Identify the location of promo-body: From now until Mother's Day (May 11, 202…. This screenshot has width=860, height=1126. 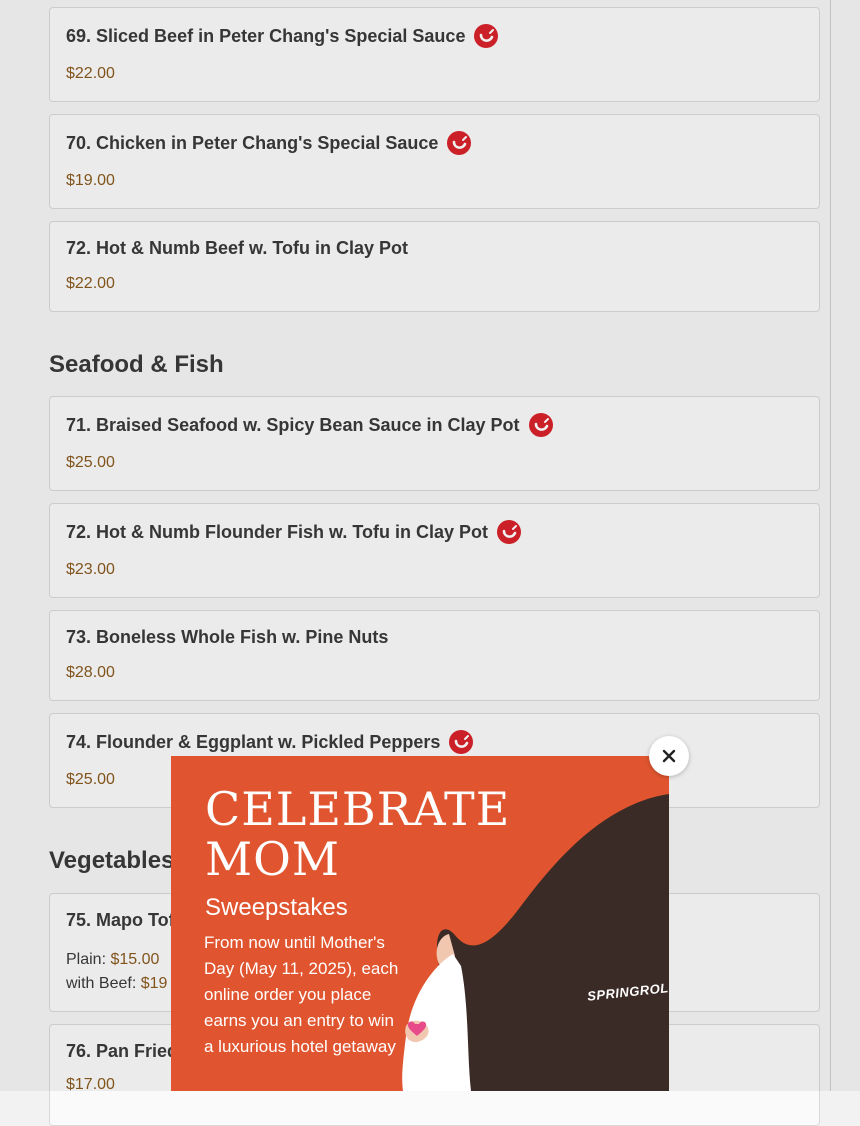
(301, 994).